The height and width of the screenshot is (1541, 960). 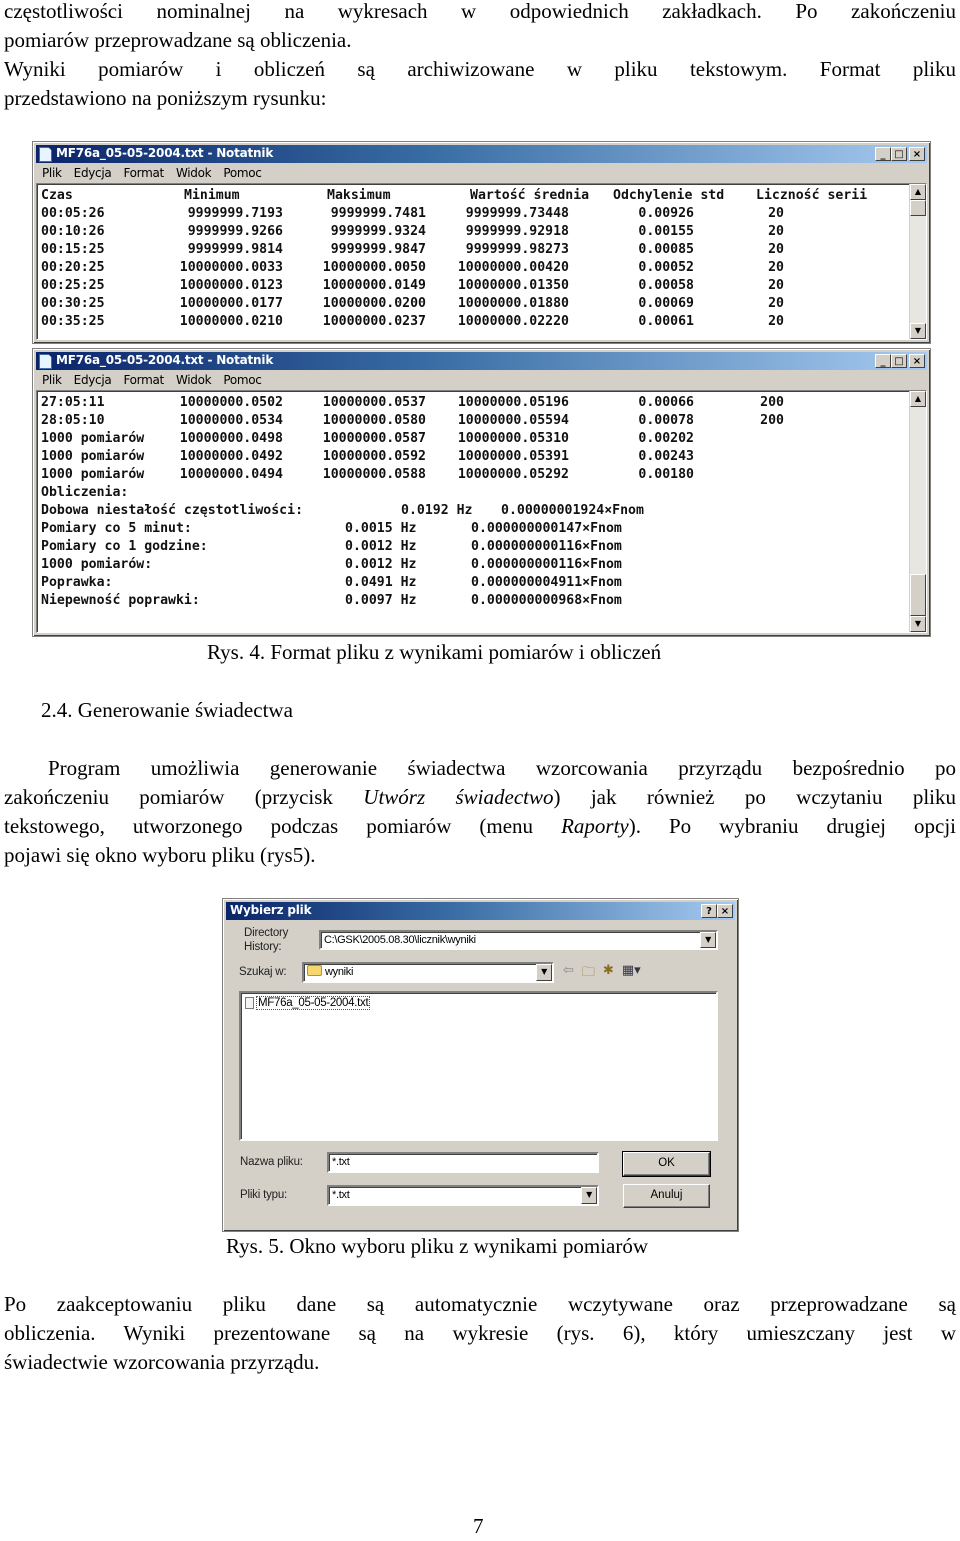 What do you see at coordinates (666, 474) in the screenshot?
I see `stddev-cell: 0.00180` at bounding box center [666, 474].